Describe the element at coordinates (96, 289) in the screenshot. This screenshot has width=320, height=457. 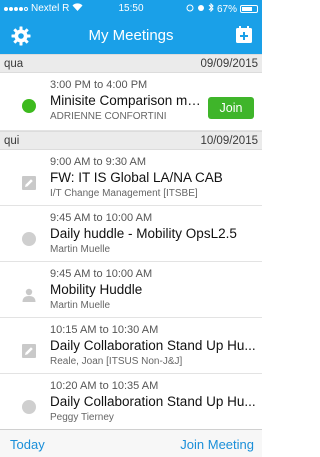
I see `meeting-title: Mobility Huddle` at that location.